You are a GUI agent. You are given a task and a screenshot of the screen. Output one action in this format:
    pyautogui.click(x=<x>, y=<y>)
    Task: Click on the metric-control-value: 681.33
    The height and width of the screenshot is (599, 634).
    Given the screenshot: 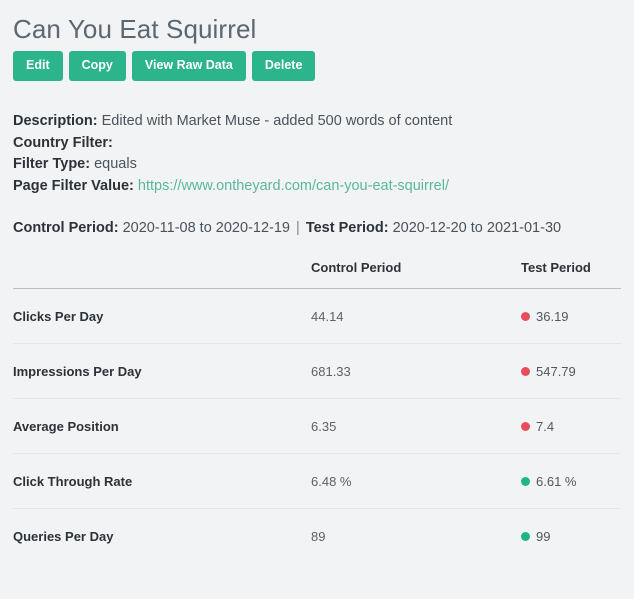 What is the action you would take?
    pyautogui.click(x=416, y=371)
    